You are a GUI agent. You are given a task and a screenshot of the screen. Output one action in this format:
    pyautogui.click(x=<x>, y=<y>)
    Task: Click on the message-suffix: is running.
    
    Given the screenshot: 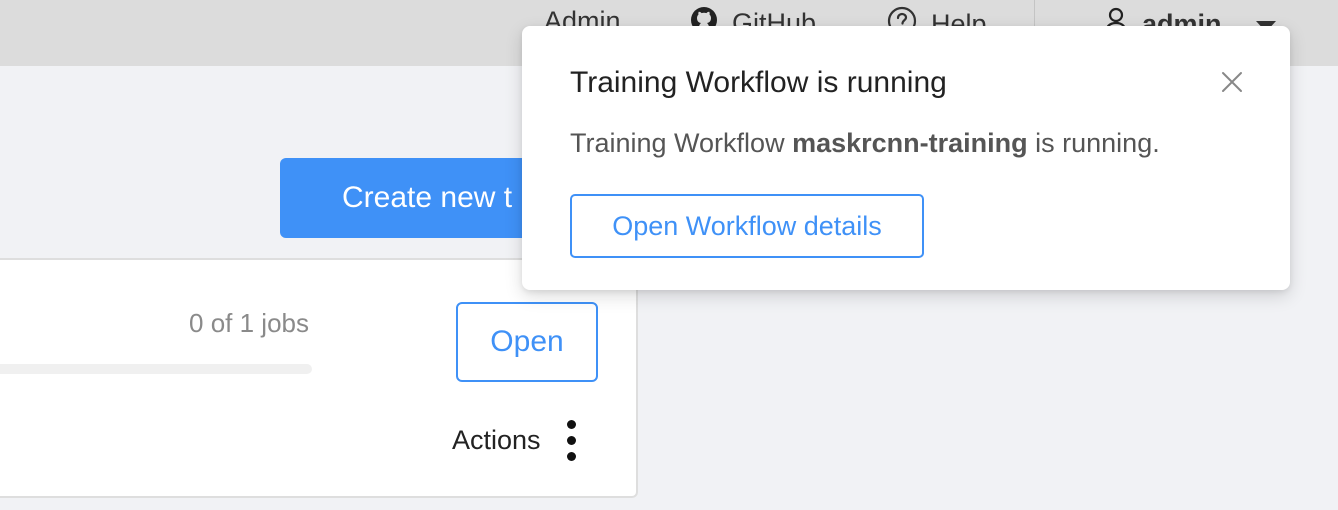 What is the action you would take?
    pyautogui.click(x=1093, y=143)
    